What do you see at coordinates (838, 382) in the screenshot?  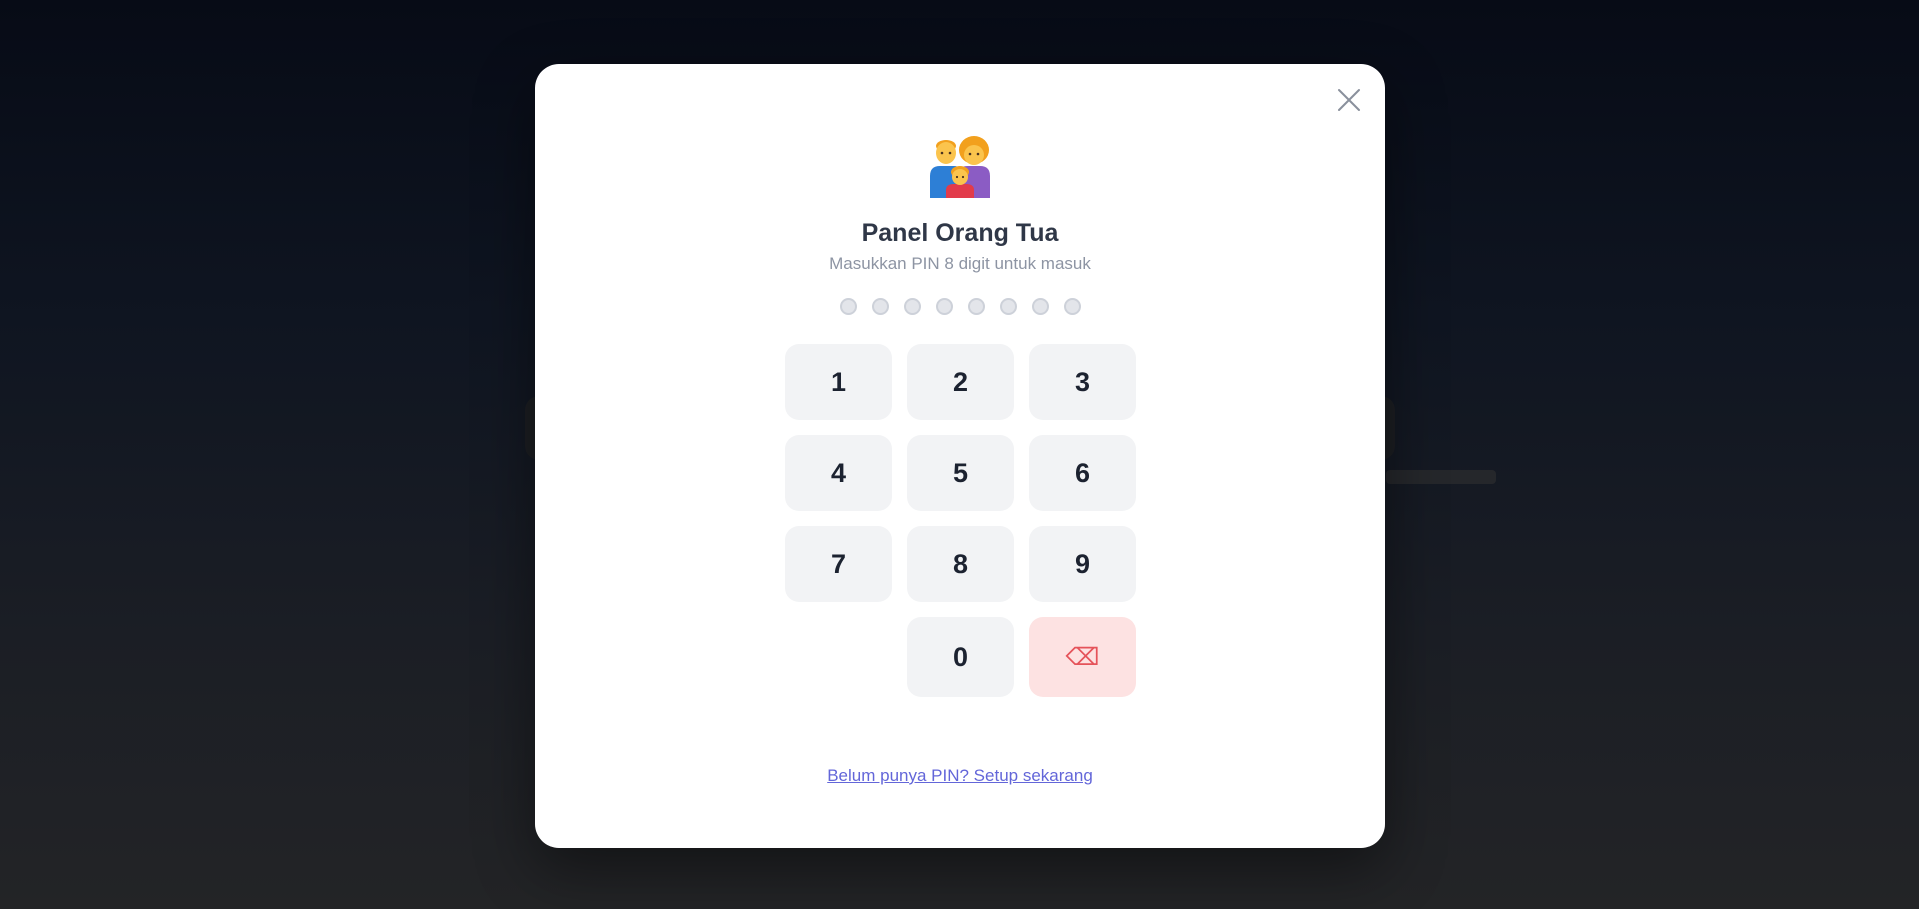 I see `key-1: 1` at bounding box center [838, 382].